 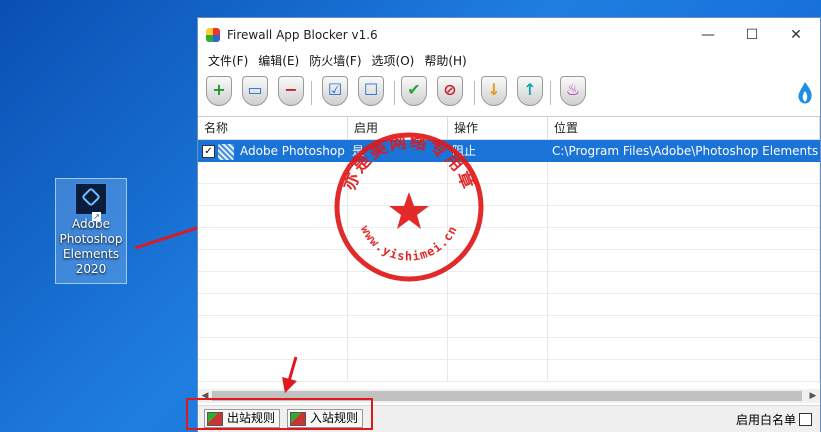 I want to click on flame-icon: ♨, so click(x=573, y=91).